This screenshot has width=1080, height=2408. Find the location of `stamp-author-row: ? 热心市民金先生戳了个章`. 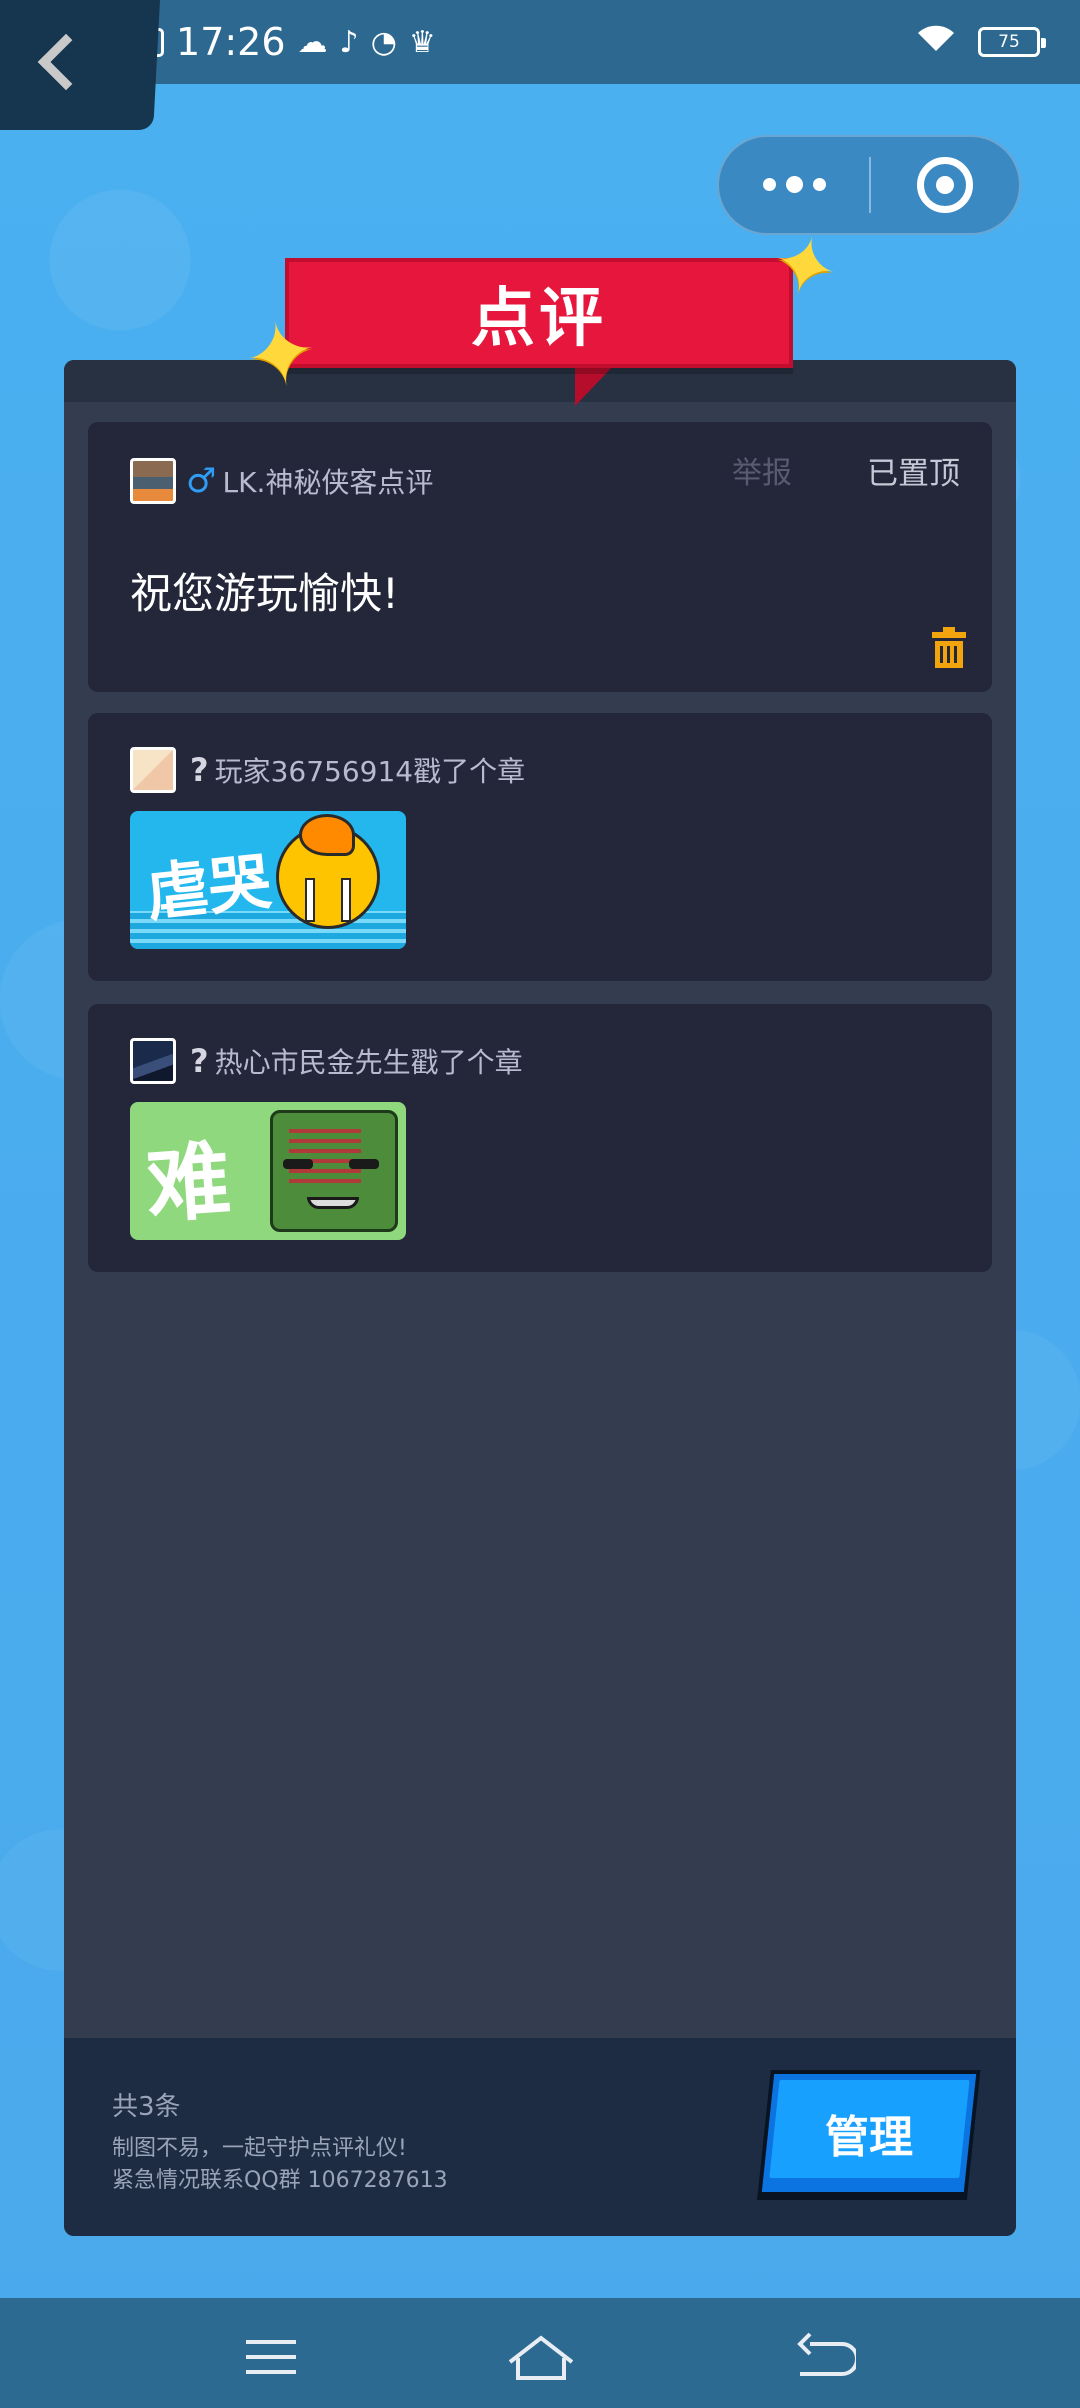

stamp-author-row: ? 热心市民金先生戳了个章 is located at coordinates (326, 1061).